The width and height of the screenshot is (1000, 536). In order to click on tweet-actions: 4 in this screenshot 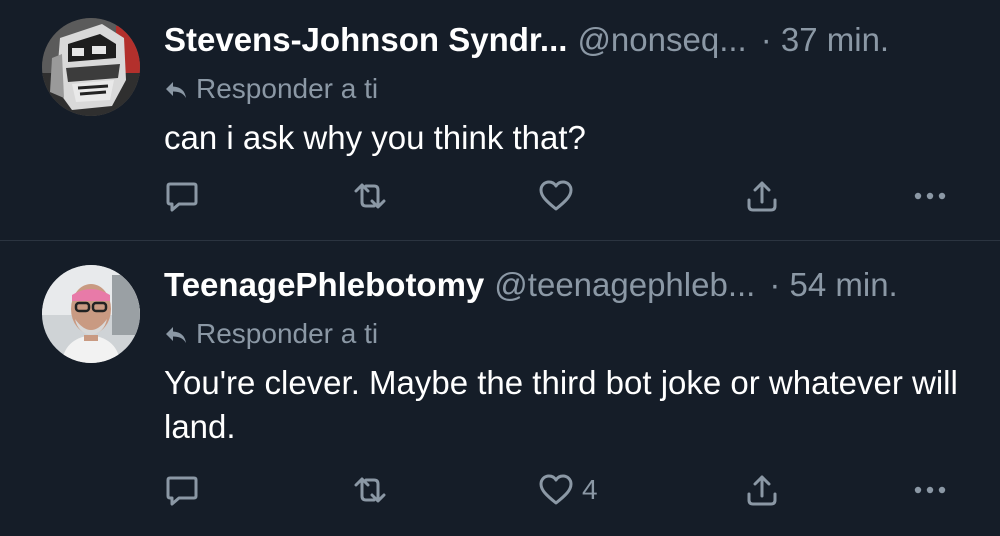, I will do `click(564, 490)`.